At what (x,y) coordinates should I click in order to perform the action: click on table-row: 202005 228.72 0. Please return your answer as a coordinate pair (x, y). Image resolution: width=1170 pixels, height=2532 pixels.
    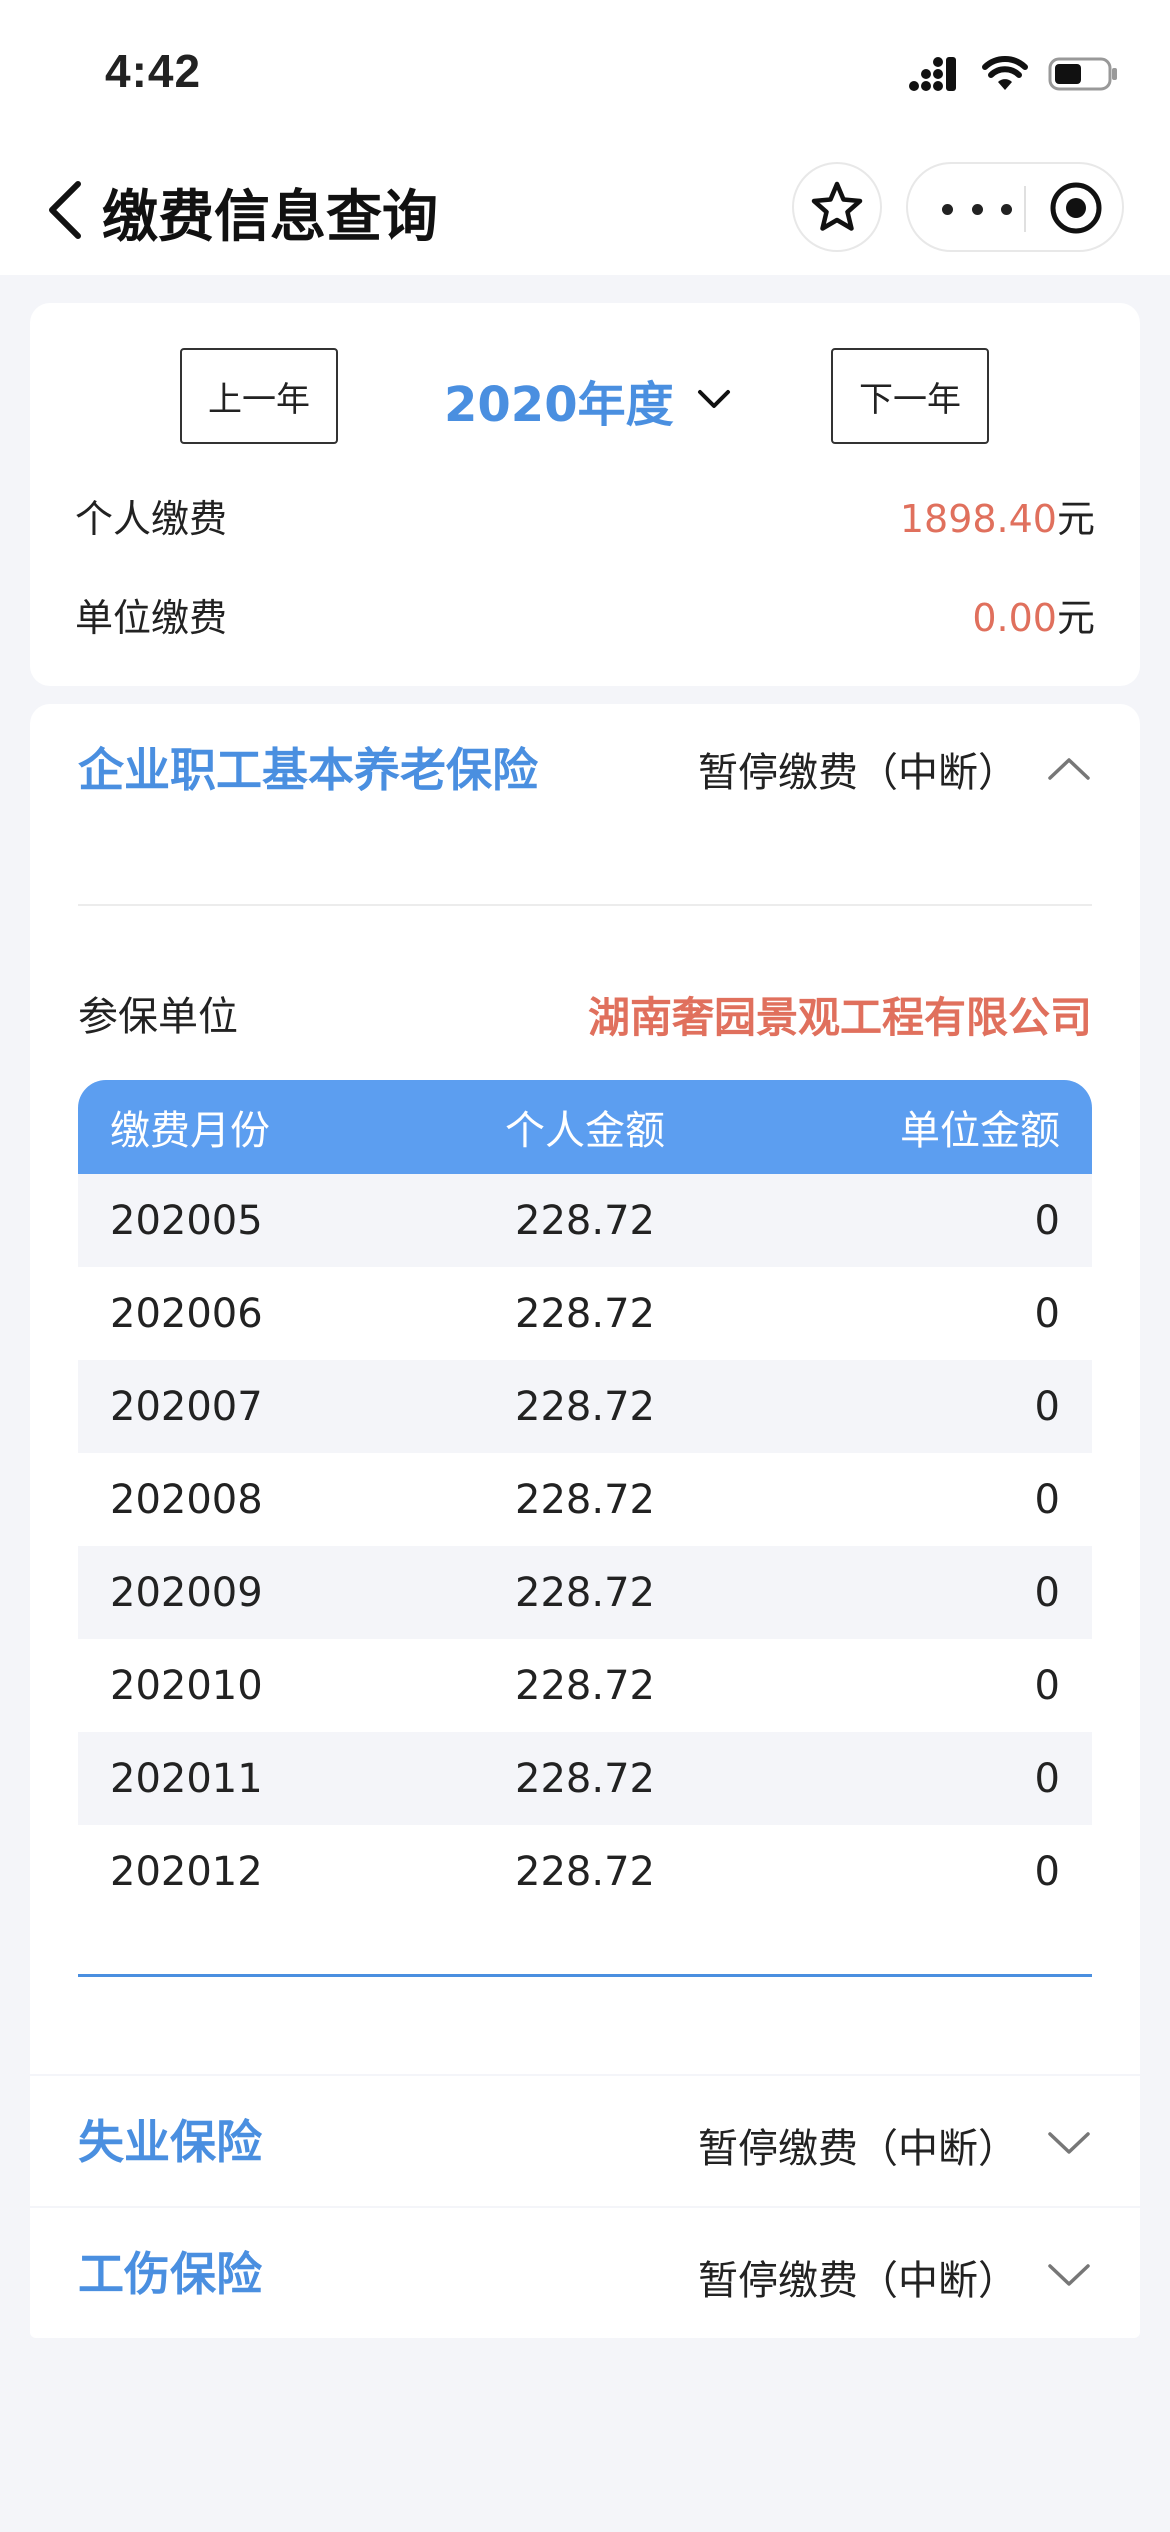
    Looking at the image, I should click on (585, 1220).